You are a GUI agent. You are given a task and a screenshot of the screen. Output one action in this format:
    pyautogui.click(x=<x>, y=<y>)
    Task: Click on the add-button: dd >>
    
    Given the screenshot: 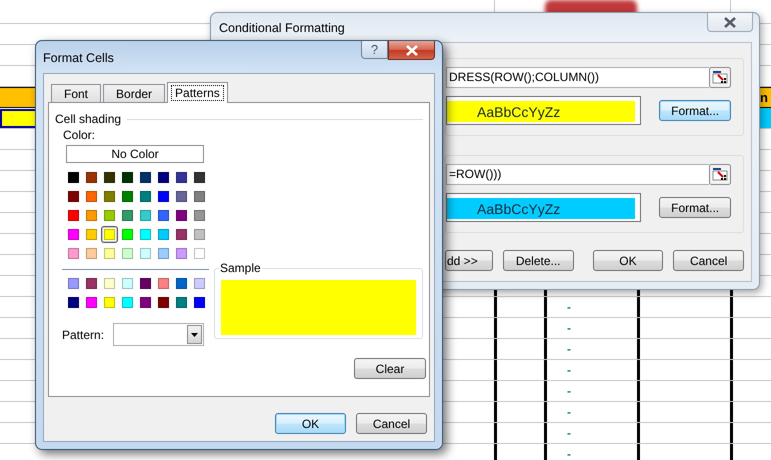 What is the action you would take?
    pyautogui.click(x=469, y=260)
    